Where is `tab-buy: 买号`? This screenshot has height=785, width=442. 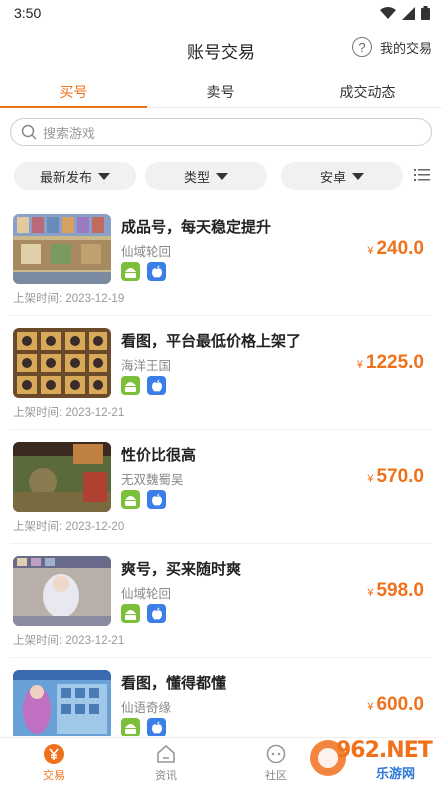 tab-buy: 买号 is located at coordinates (73, 91).